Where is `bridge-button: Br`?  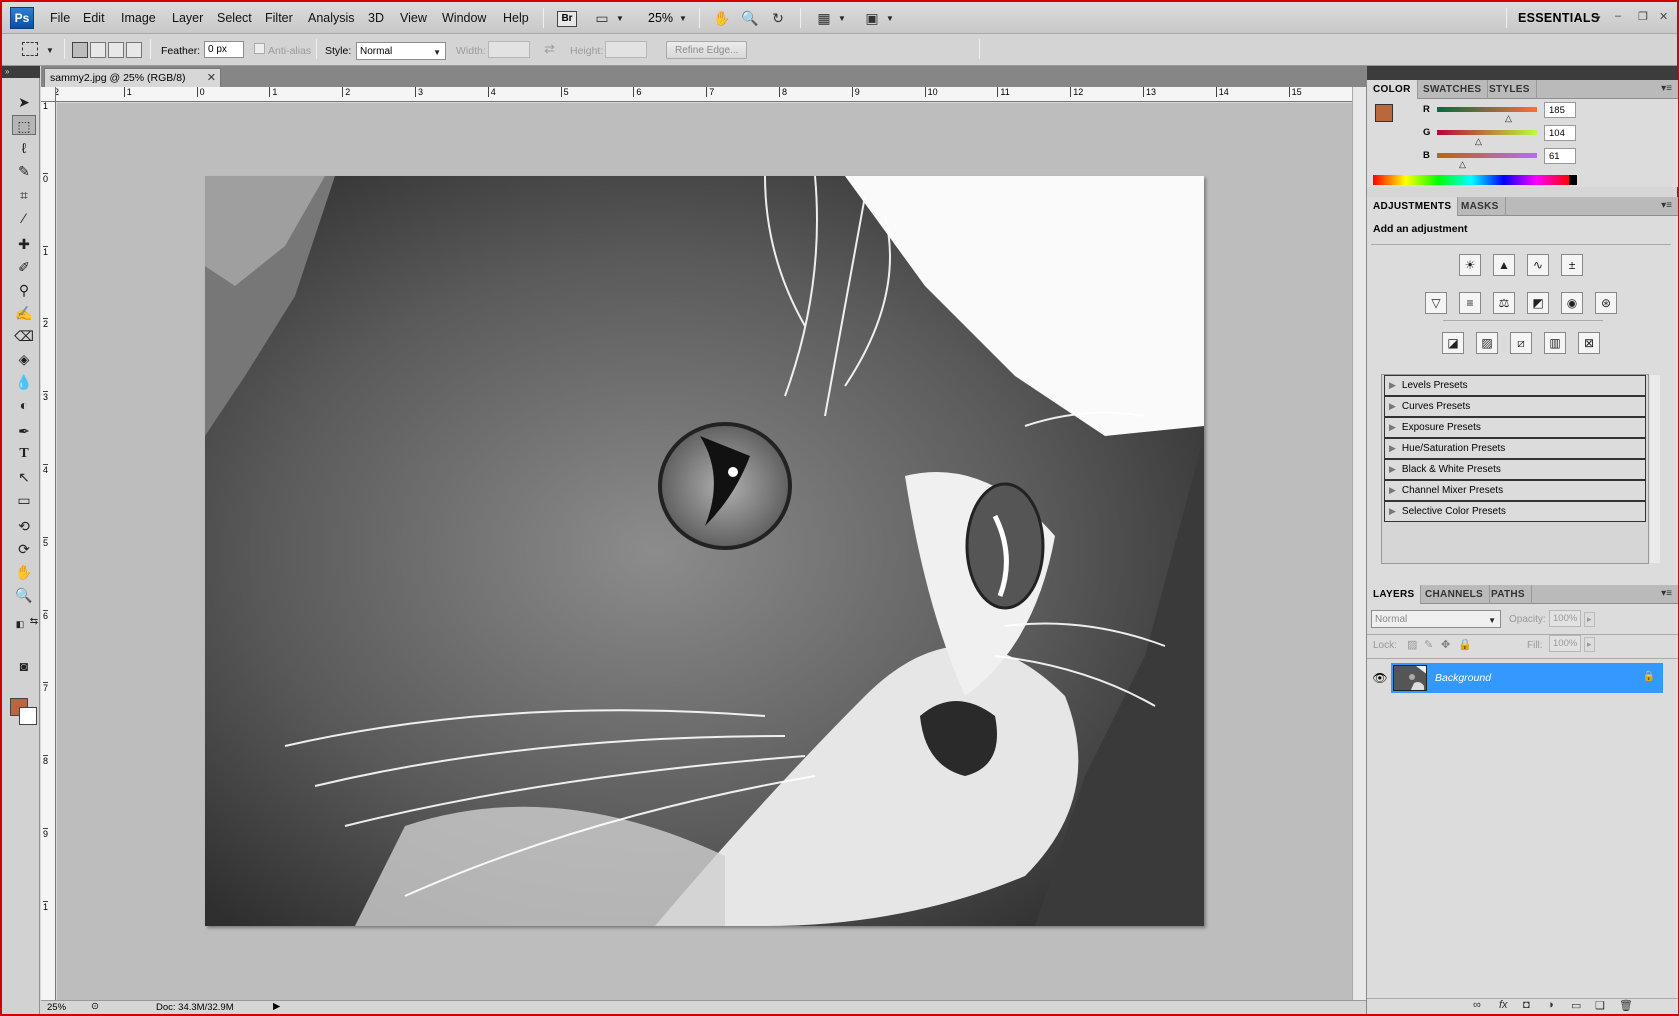
bridge-button: Br is located at coordinates (567, 19).